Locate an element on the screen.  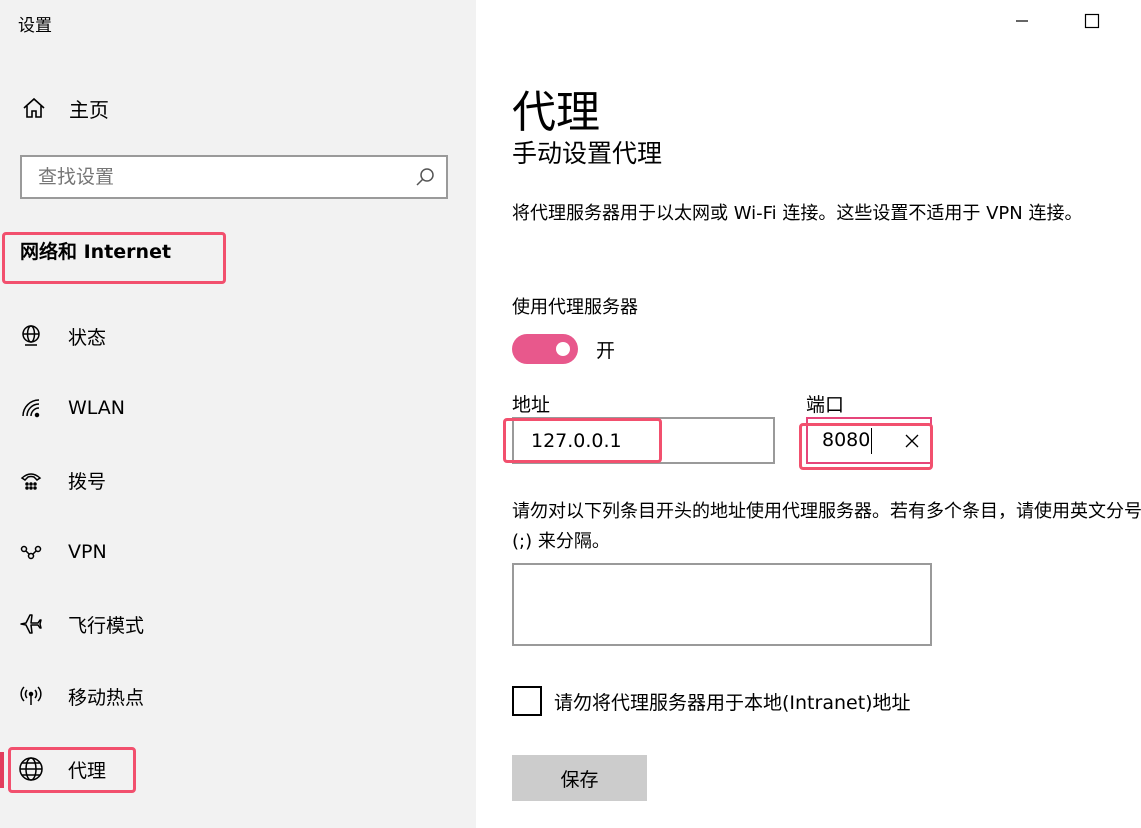
highlight-port is located at coordinates (866, 446).